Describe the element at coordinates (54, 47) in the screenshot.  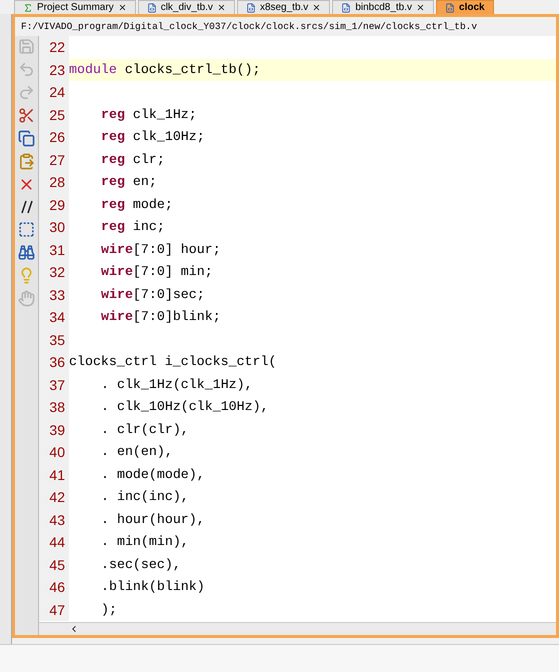
I see `line-number: 22` at that location.